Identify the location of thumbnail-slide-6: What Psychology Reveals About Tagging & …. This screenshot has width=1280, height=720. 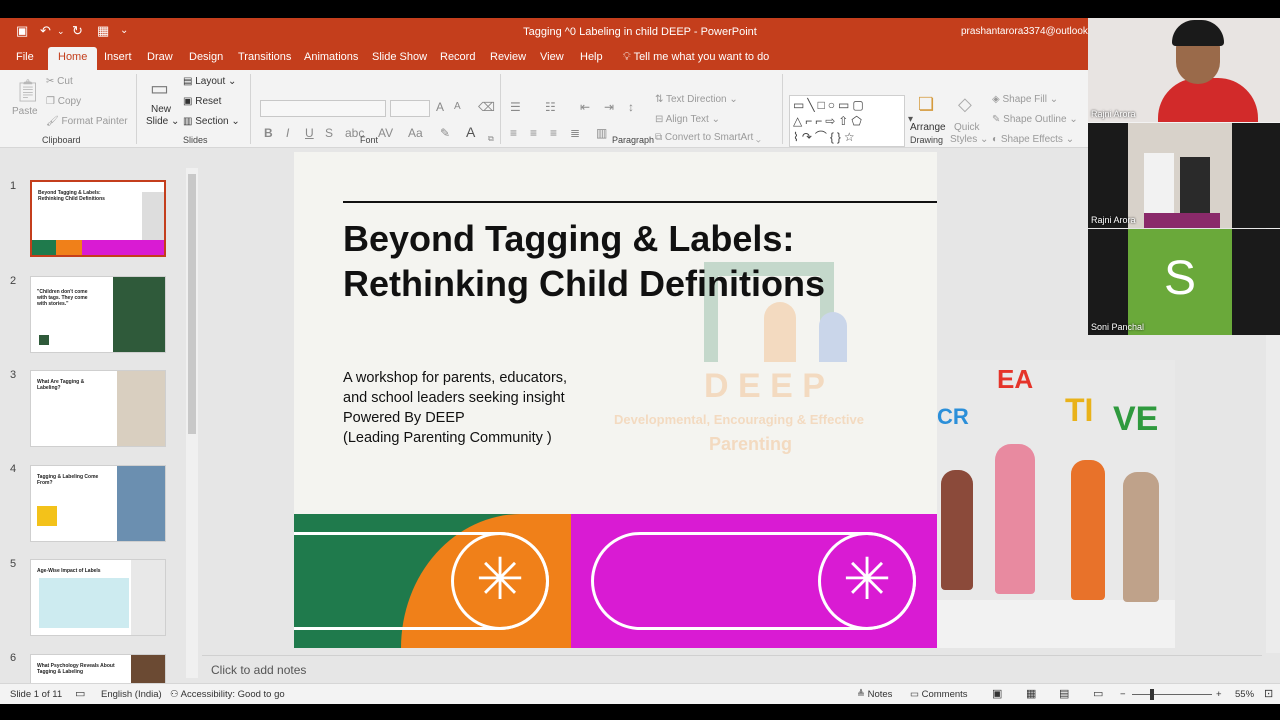
(98, 668).